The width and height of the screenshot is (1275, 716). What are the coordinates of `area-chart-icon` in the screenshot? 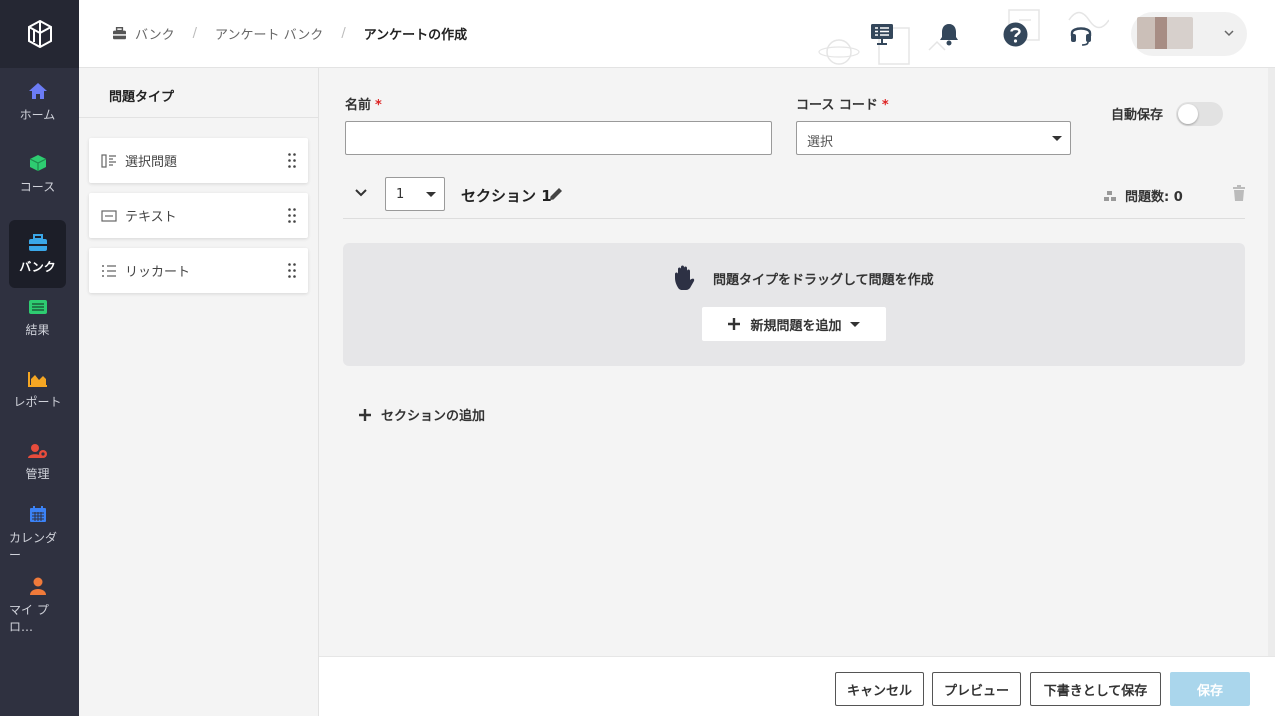 It's located at (37, 379).